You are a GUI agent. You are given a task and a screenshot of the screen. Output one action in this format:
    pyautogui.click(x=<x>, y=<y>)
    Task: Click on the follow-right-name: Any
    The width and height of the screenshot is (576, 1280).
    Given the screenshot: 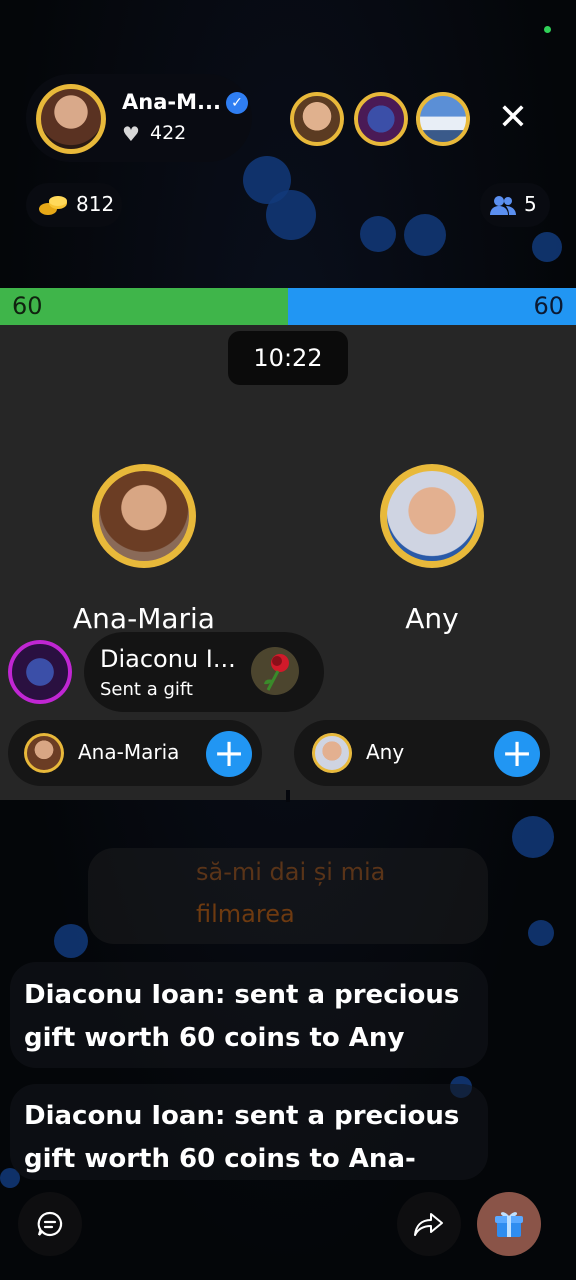 What is the action you would take?
    pyautogui.click(x=385, y=752)
    